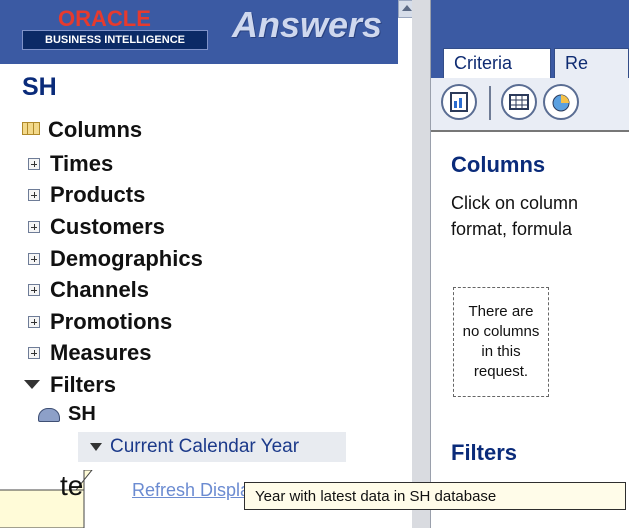 The height and width of the screenshot is (528, 629). I want to click on columns-description: Click on column format, formula, so click(540, 216).